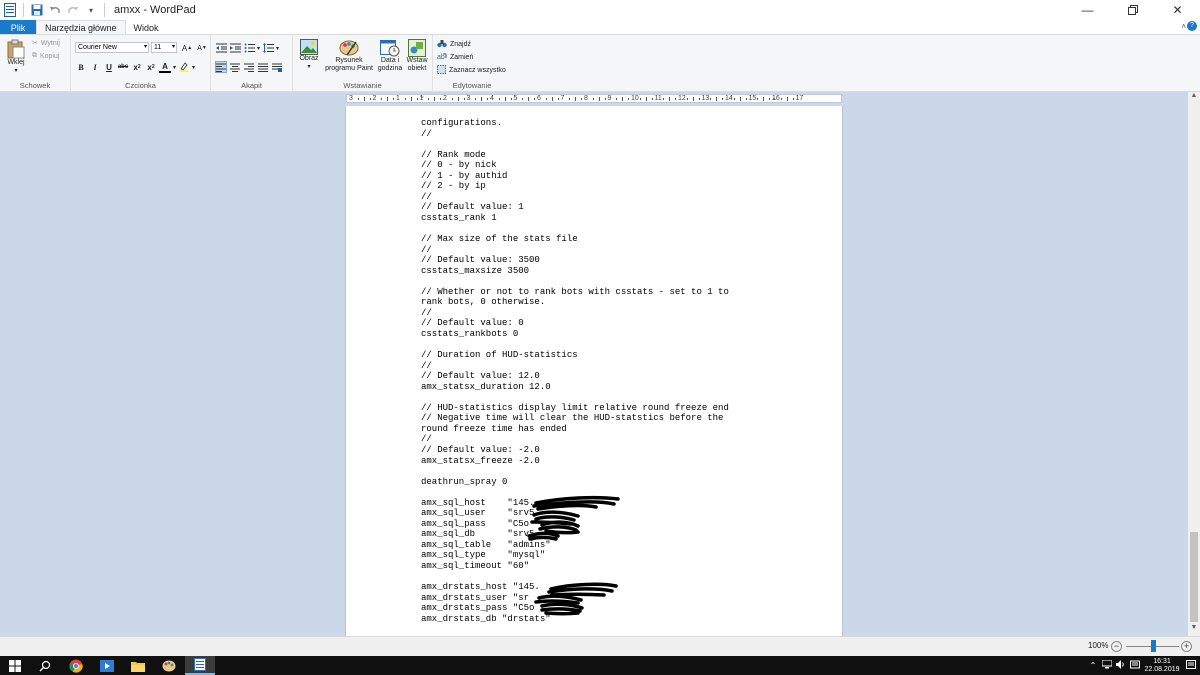 Image resolution: width=1200 pixels, height=675 pixels. Describe the element at coordinates (575, 513) in the screenshot. I see `document-line: amx_sql_user "srv5` at that location.